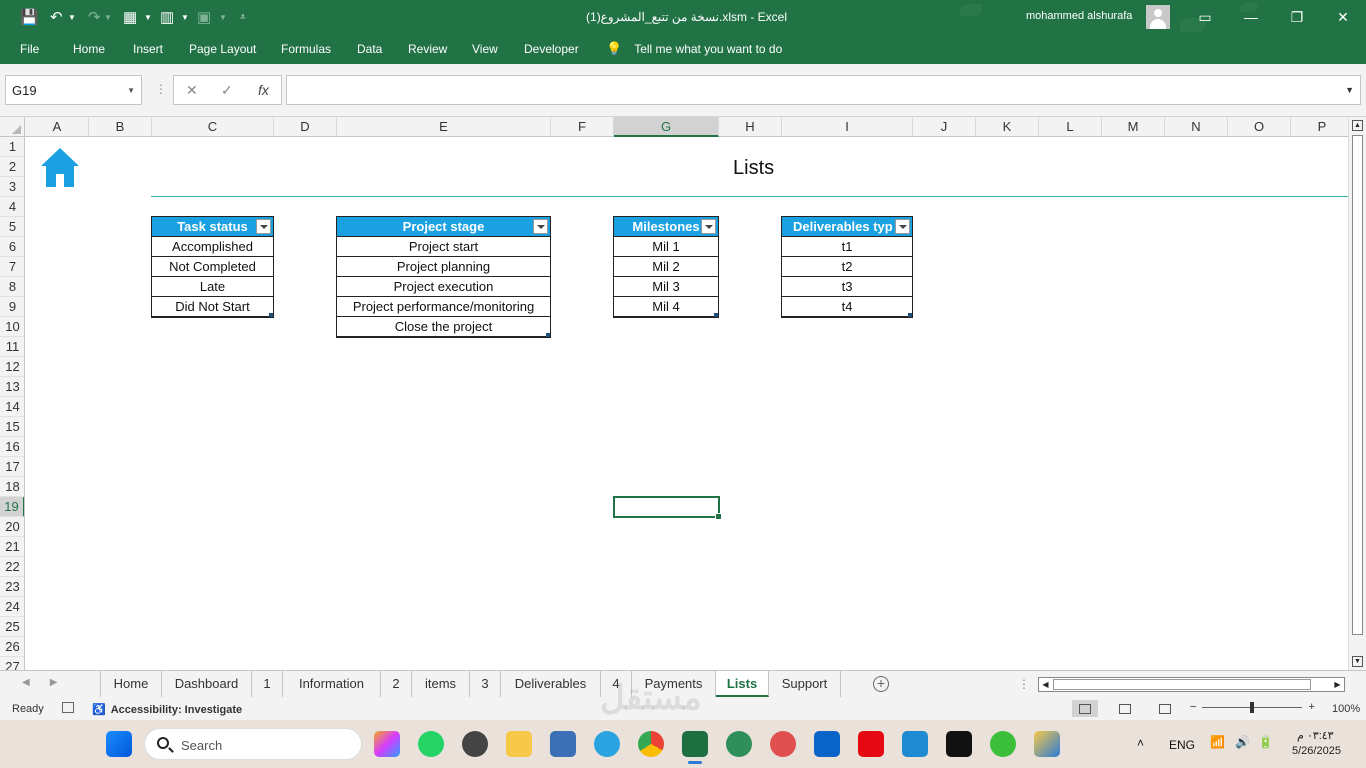 The height and width of the screenshot is (768, 1366). I want to click on table-cell: Mil 3, so click(666, 287).